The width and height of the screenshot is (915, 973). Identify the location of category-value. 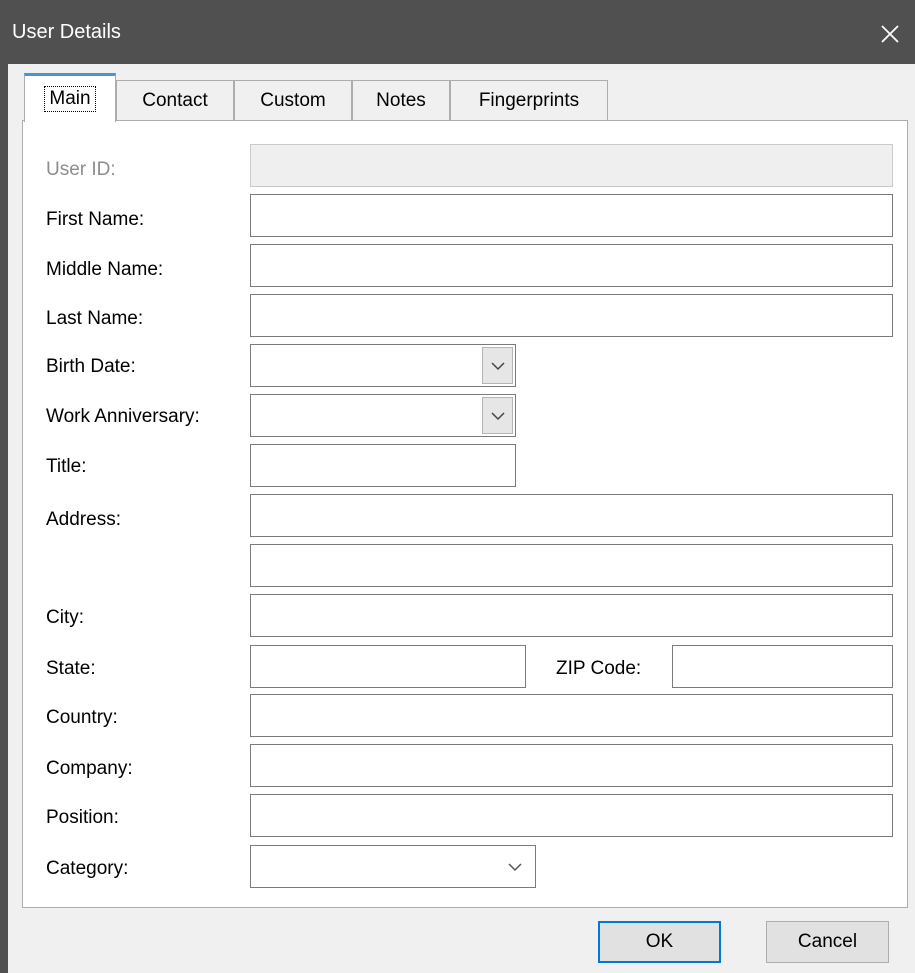
(393, 866).